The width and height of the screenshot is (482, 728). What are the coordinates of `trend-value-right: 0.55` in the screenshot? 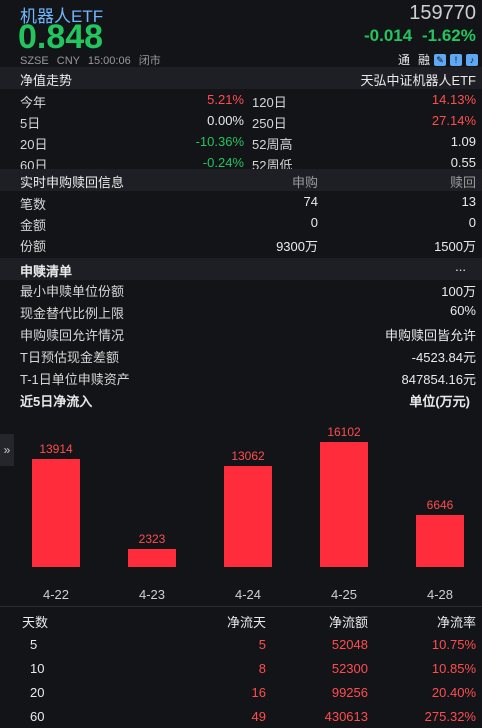 It's located at (463, 162).